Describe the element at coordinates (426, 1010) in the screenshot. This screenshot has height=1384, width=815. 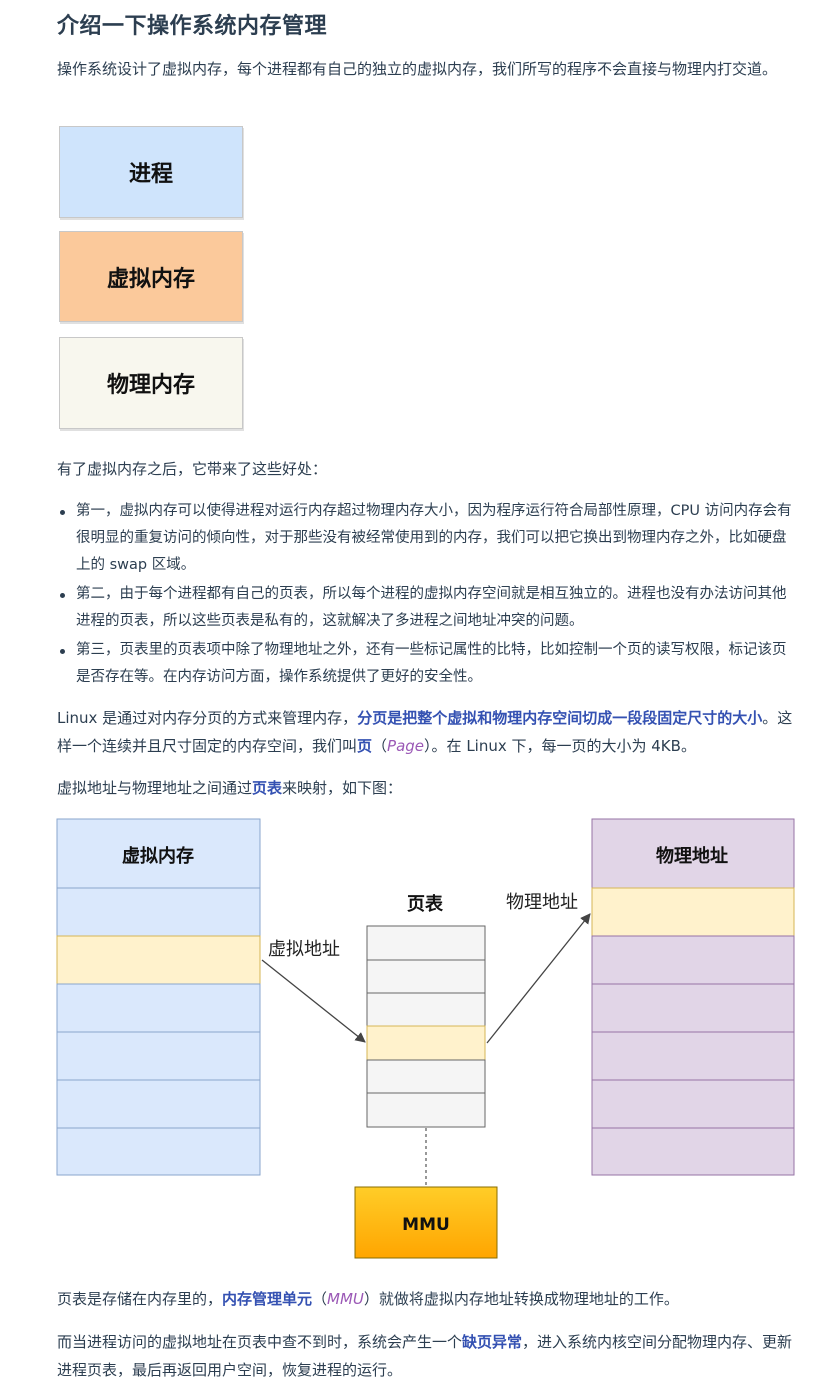
I see `page-table-column: 页表` at that location.